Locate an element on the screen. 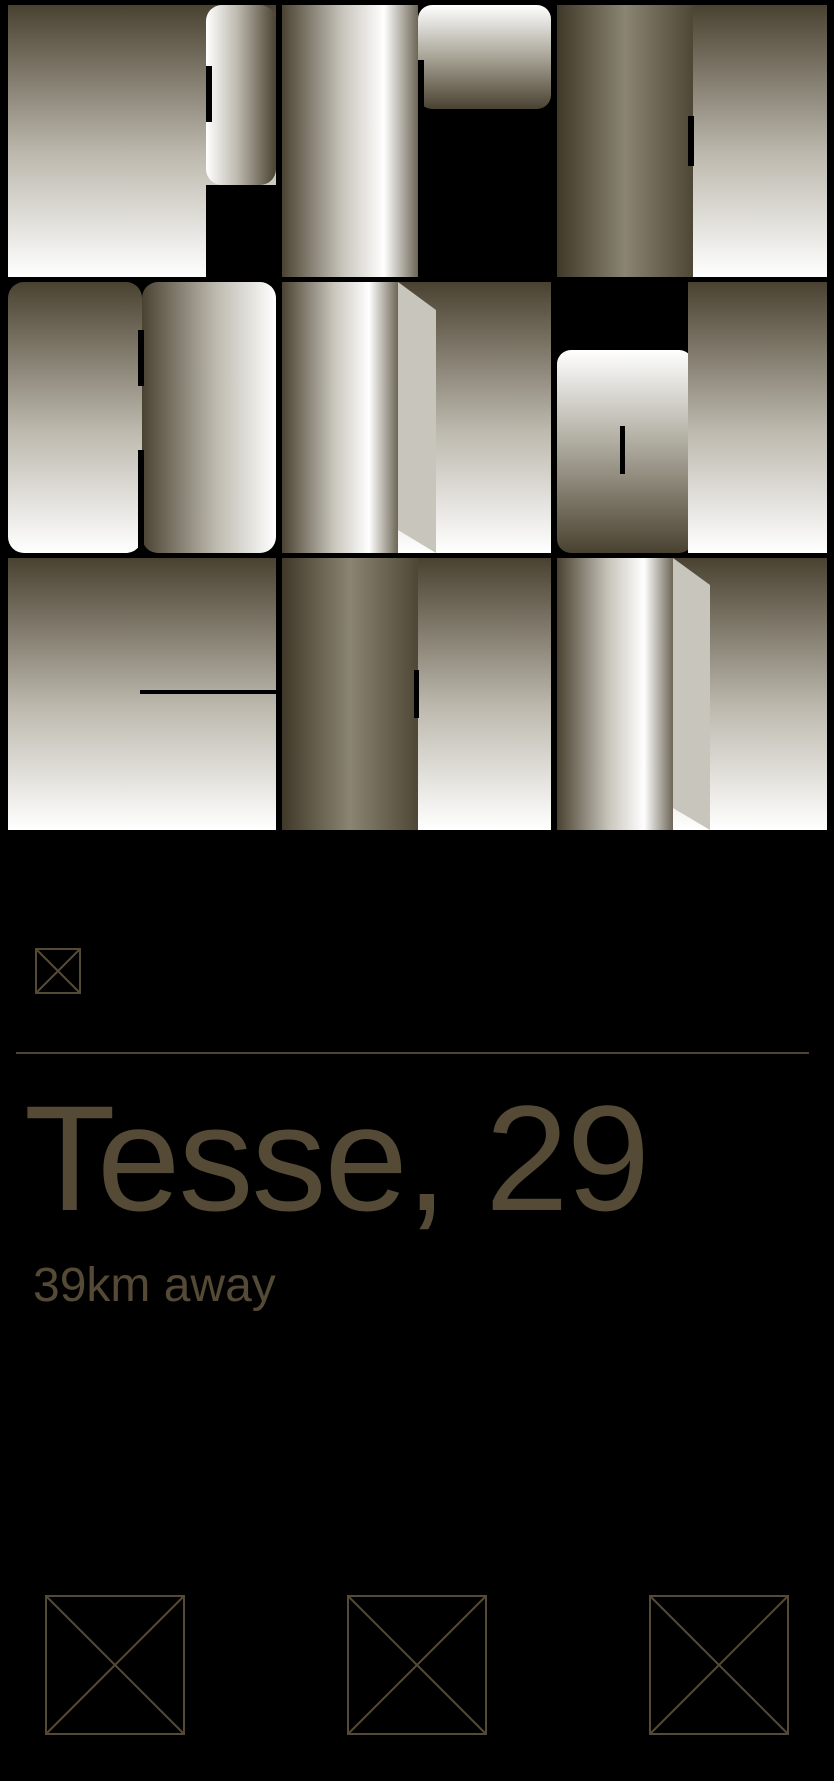 The height and width of the screenshot is (1781, 834). action-button-center is located at coordinates (417, 1665).